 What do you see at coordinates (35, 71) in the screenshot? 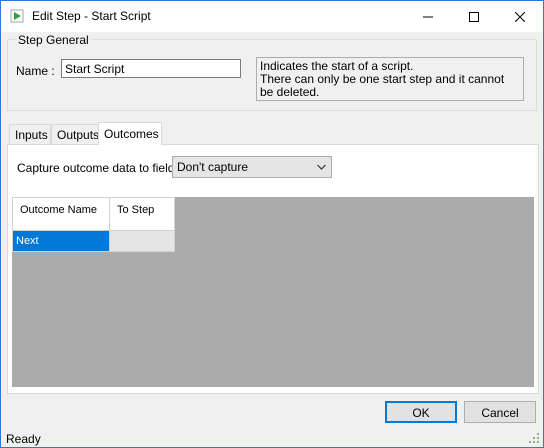
I see `name-label: Name :` at bounding box center [35, 71].